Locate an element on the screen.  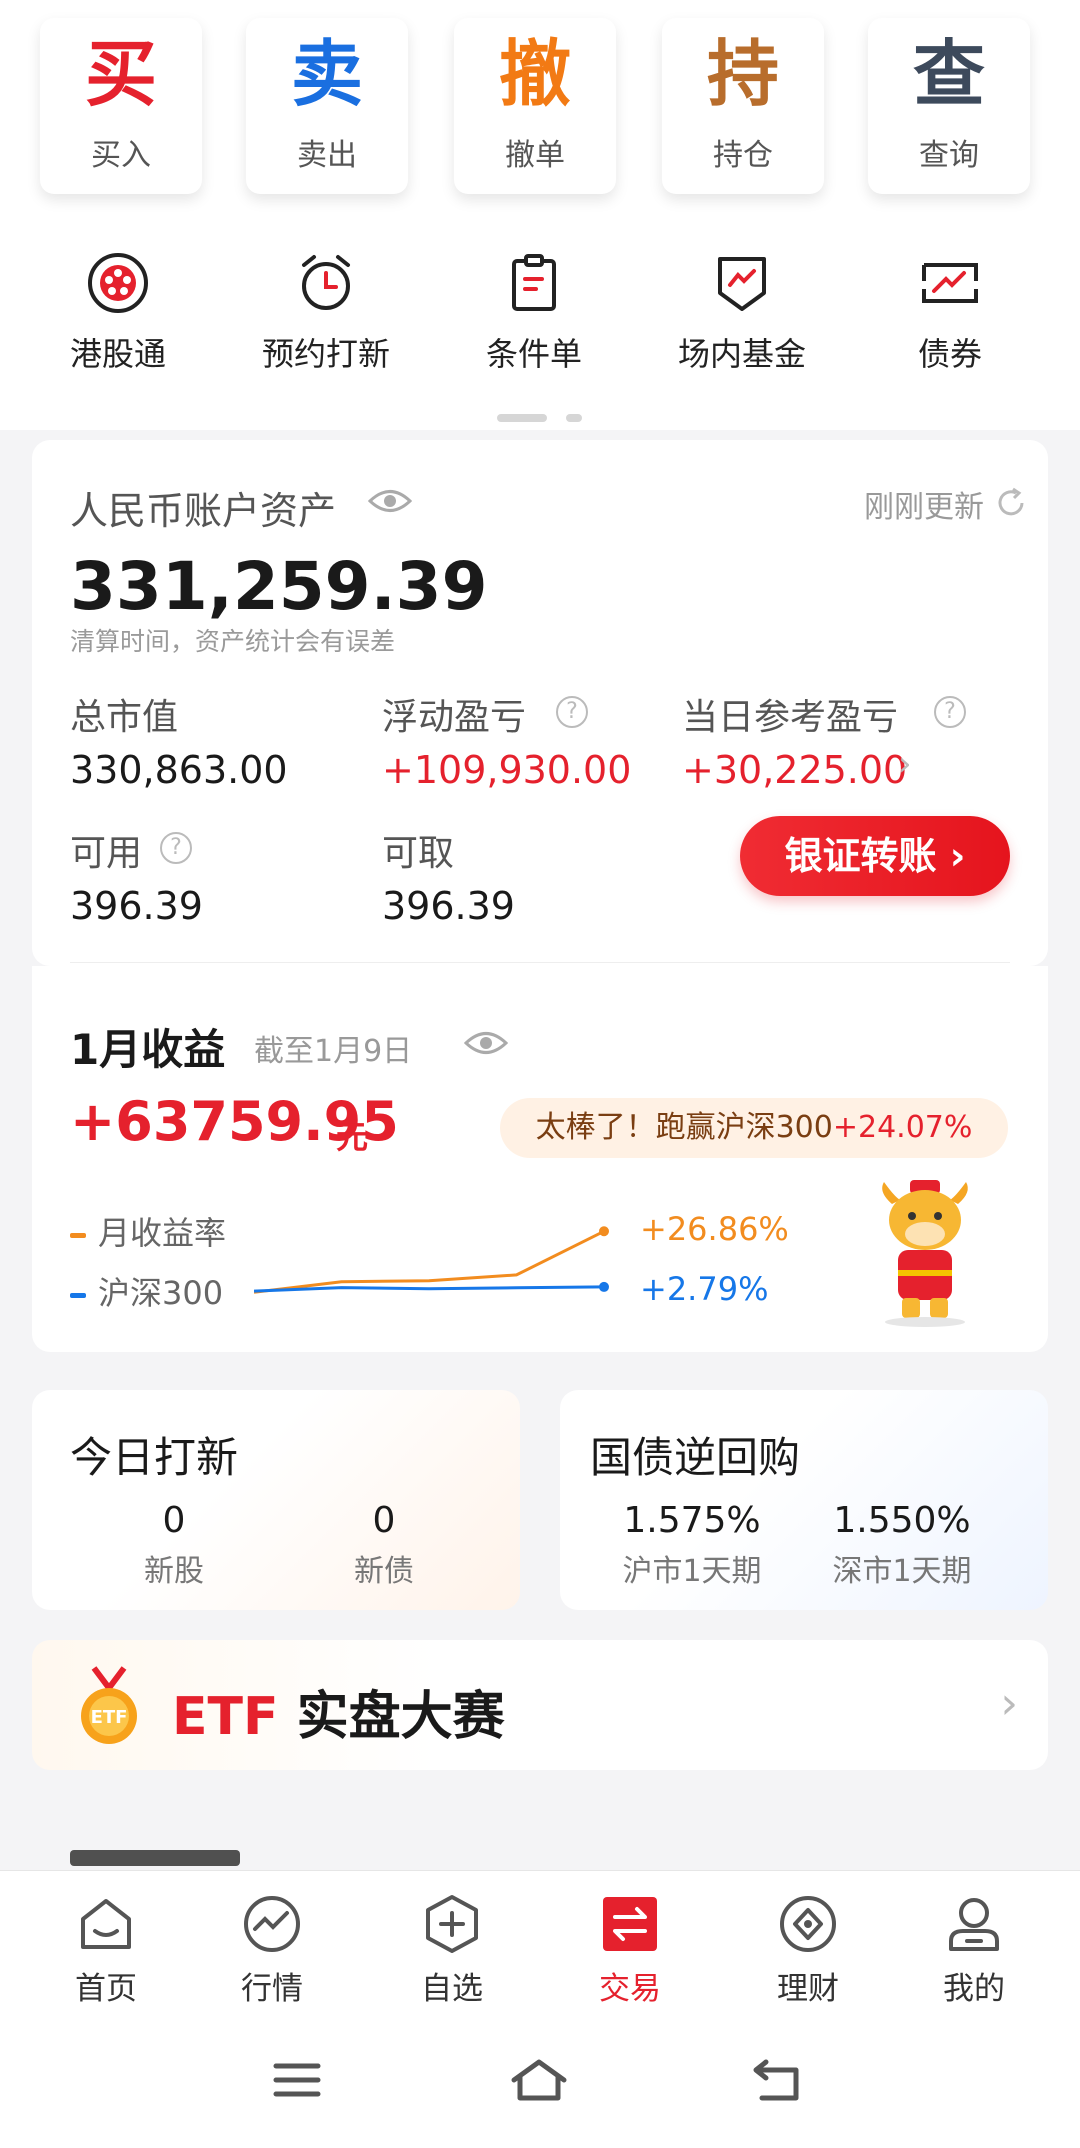
quick-item-exchange-fund: 场内基金 is located at coordinates (742, 313).